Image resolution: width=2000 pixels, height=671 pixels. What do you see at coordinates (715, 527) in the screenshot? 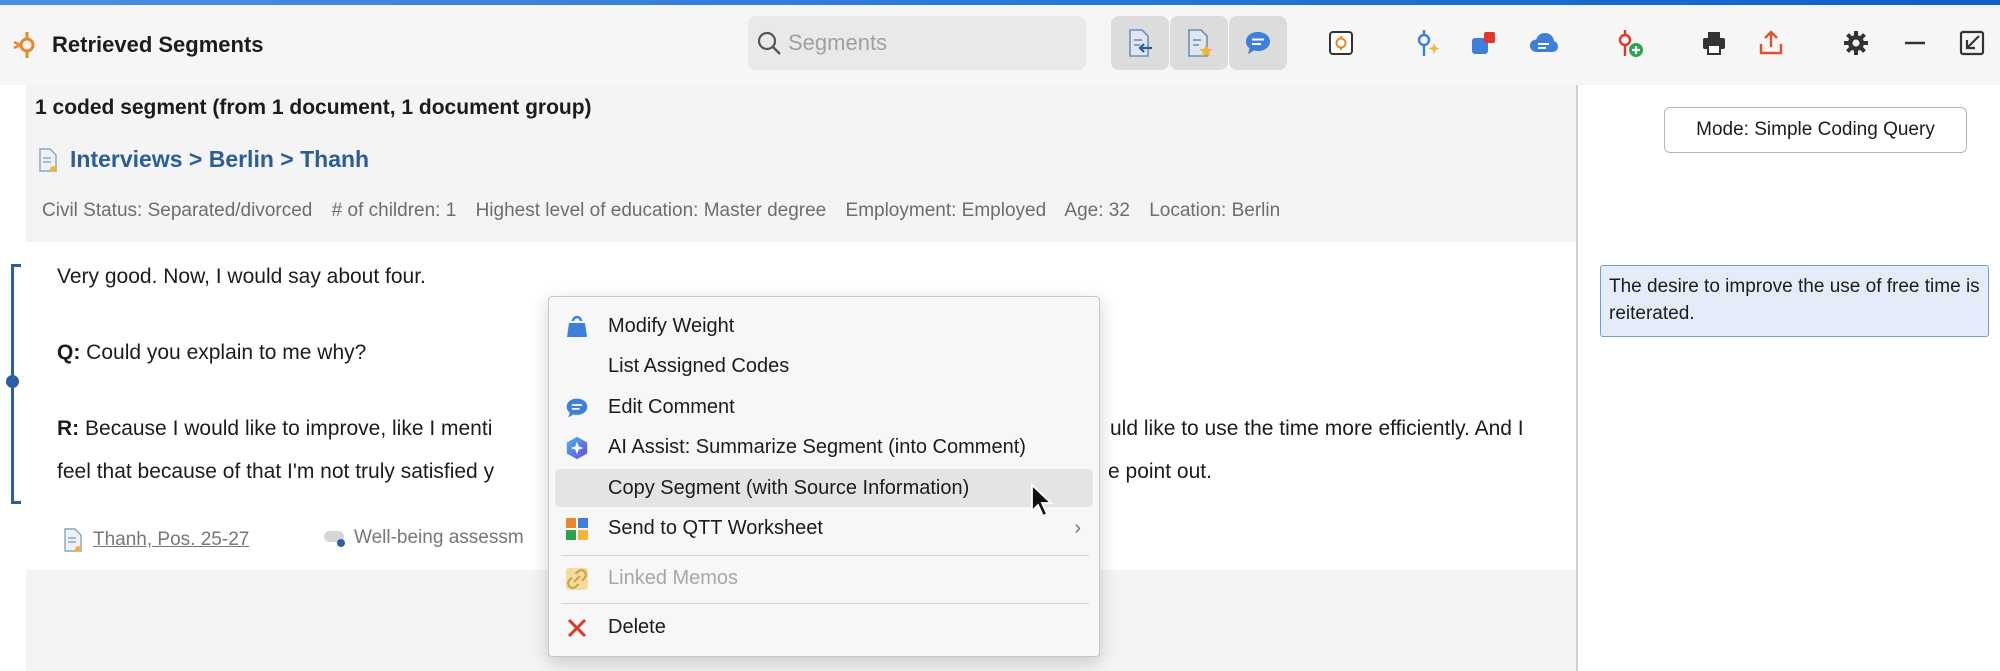
I see `menu-item-label: Send to QTT Worksheet` at bounding box center [715, 527].